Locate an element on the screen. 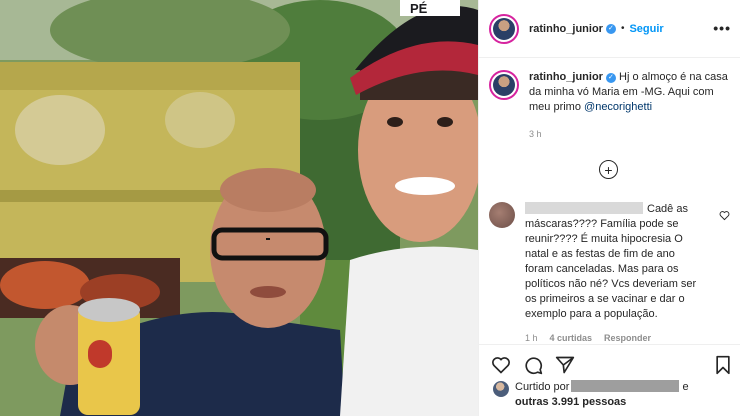 The width and height of the screenshot is (740, 416). more-dots-icon: ••• is located at coordinates (722, 28).